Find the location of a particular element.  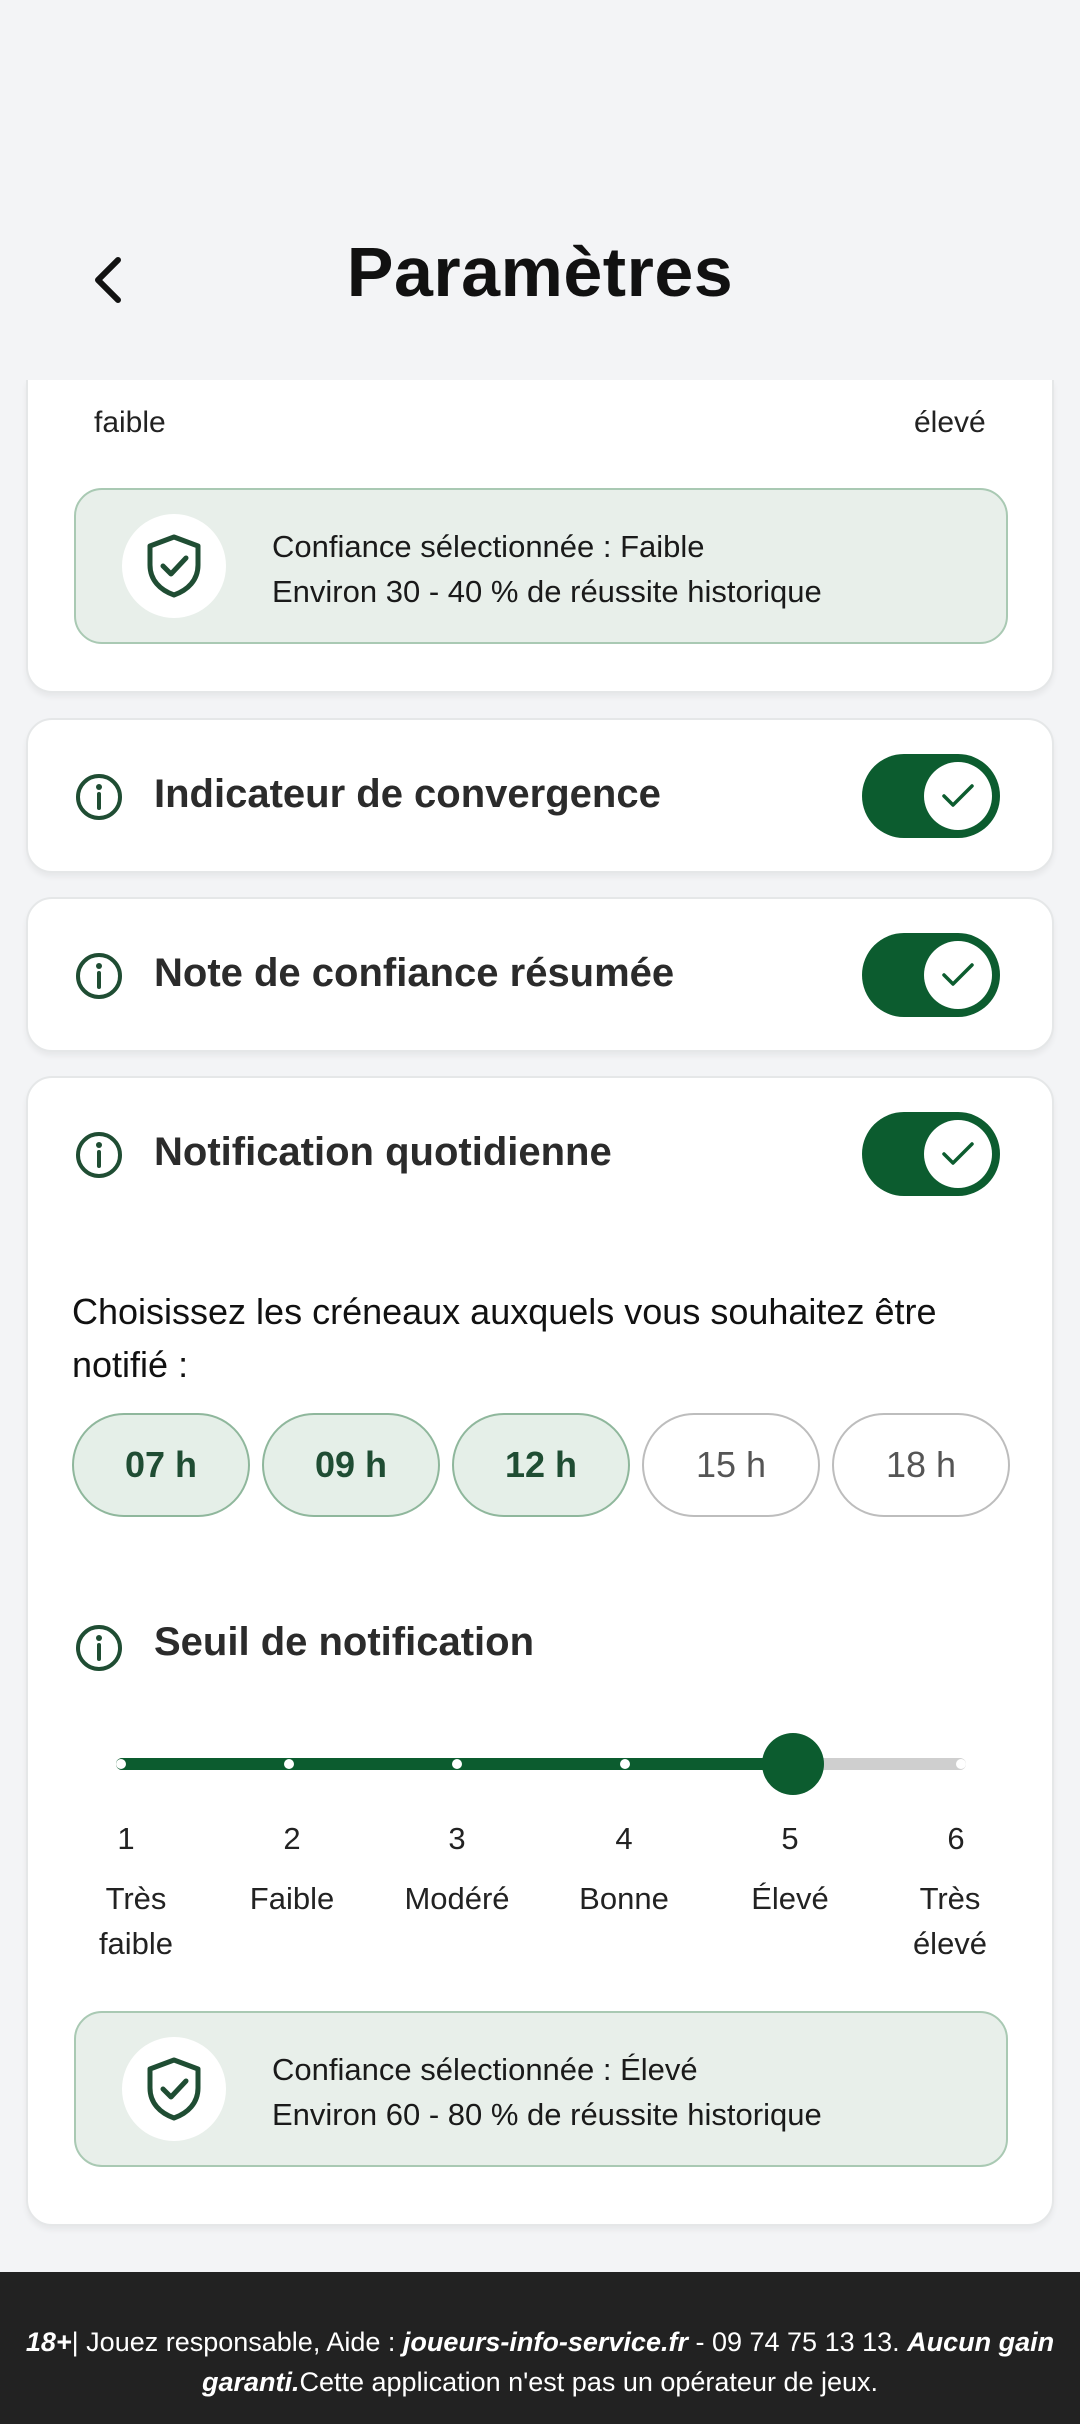

time-slot-chips: 07 h 09 h 12 h 15 h 18 h is located at coordinates (542, 1465).